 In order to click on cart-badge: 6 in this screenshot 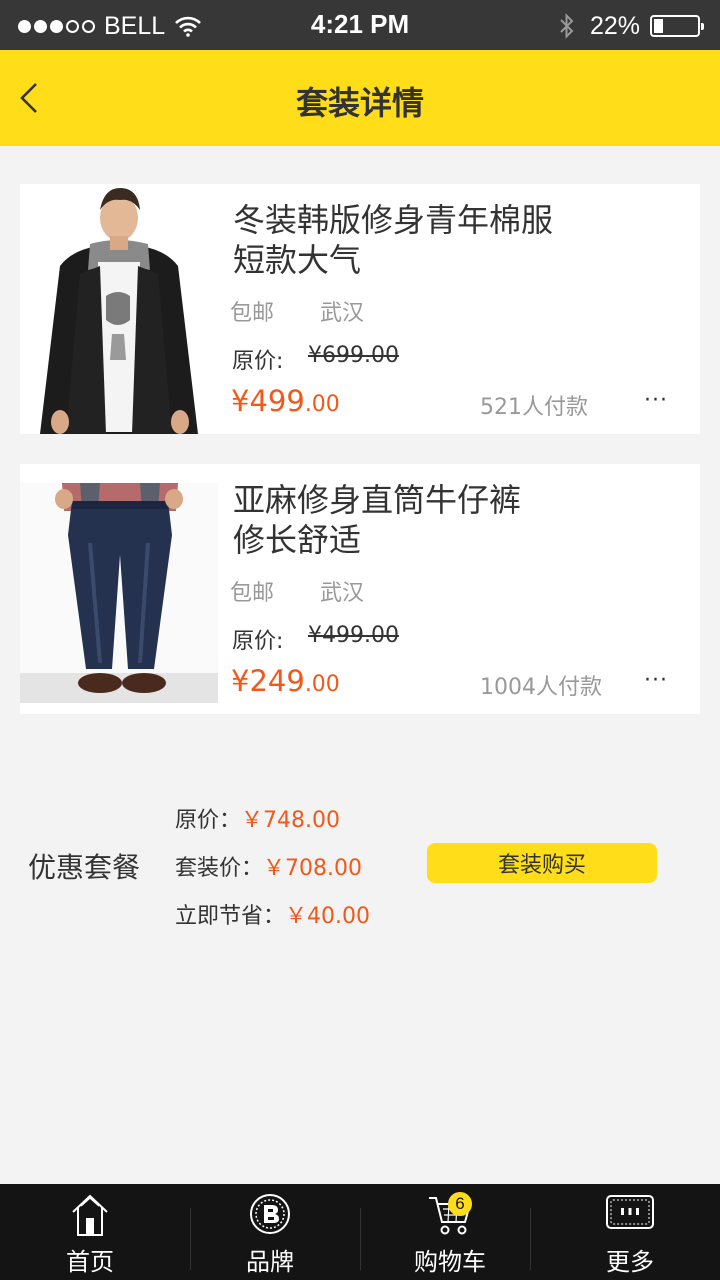, I will do `click(460, 1204)`.